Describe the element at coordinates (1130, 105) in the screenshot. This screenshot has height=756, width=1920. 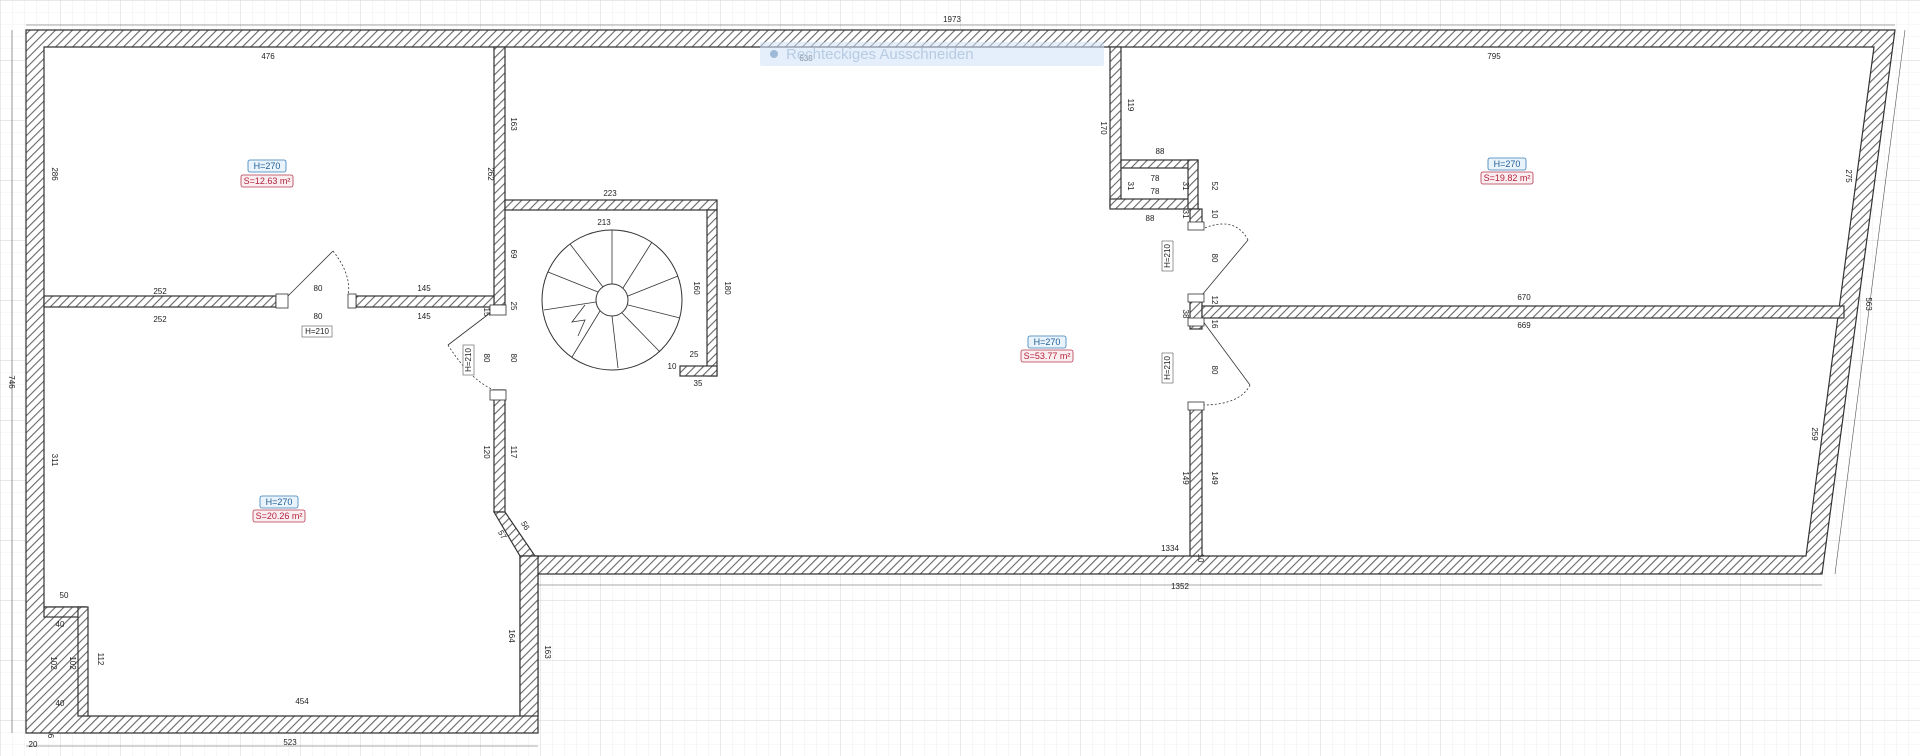
I see `dim-closet-119: 119` at that location.